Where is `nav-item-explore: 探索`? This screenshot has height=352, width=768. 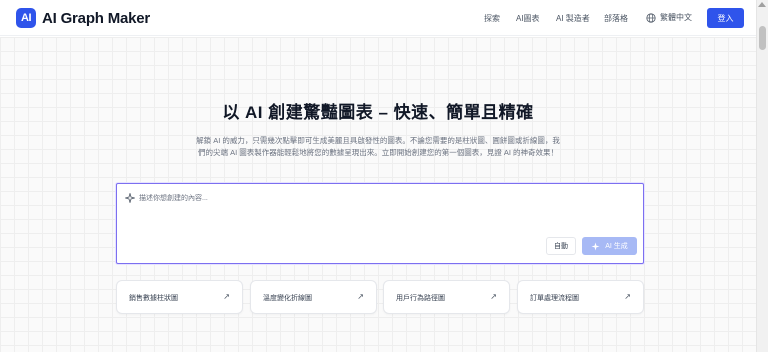
nav-item-explore: 探索 is located at coordinates (492, 18).